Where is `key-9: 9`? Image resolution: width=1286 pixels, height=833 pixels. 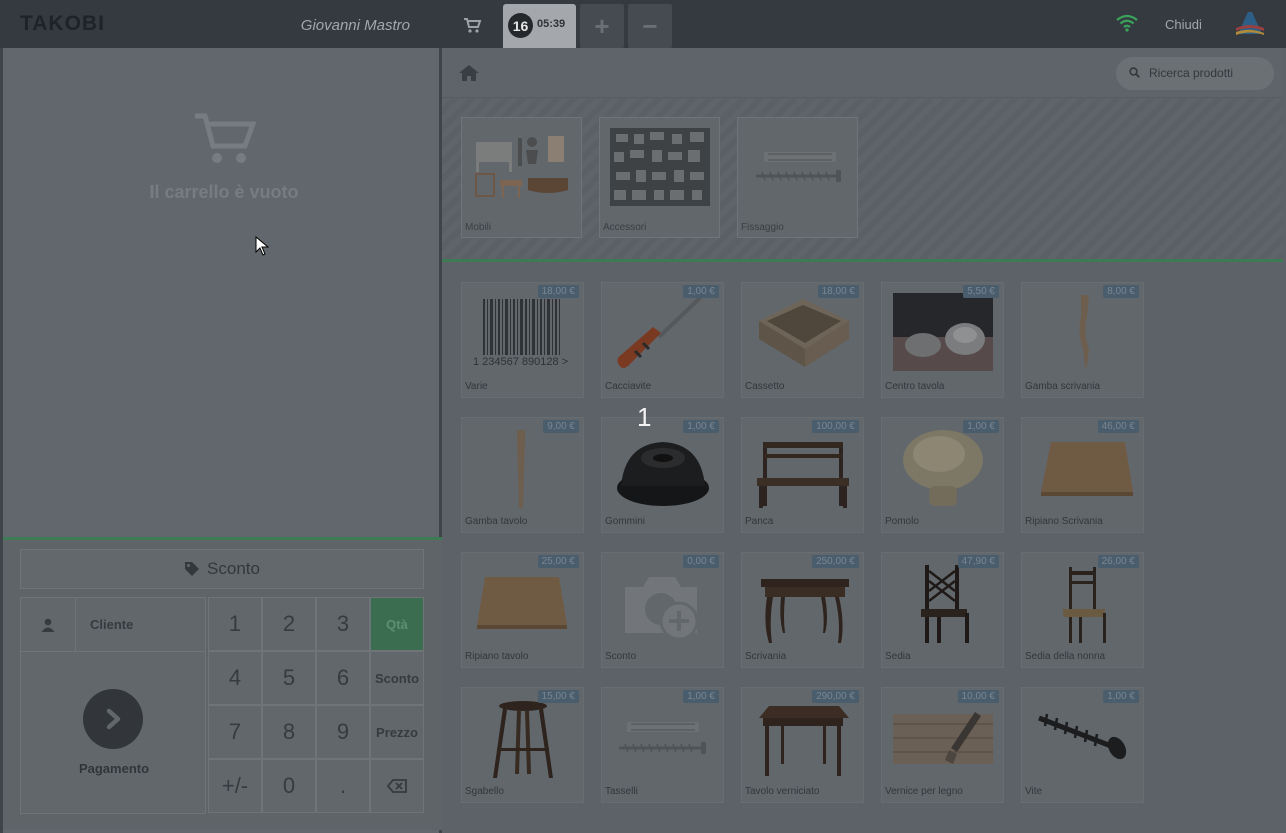 key-9: 9 is located at coordinates (343, 732).